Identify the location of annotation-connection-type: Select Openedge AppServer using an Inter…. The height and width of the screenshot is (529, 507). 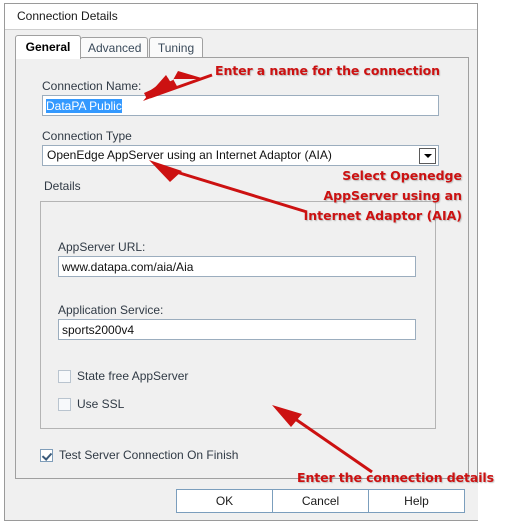
(382, 196).